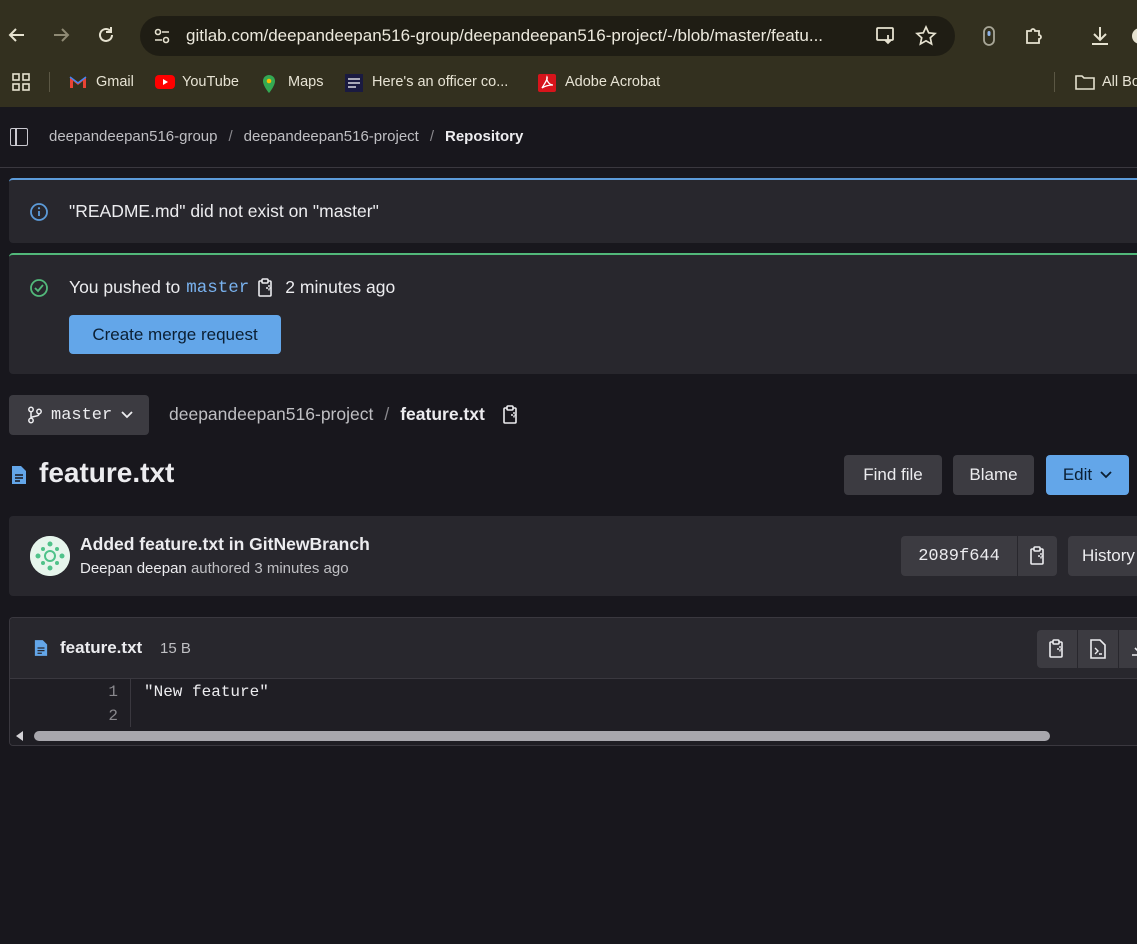 The image size is (1137, 944). I want to click on all-bookmarks-label: All Bo, so click(1119, 82).